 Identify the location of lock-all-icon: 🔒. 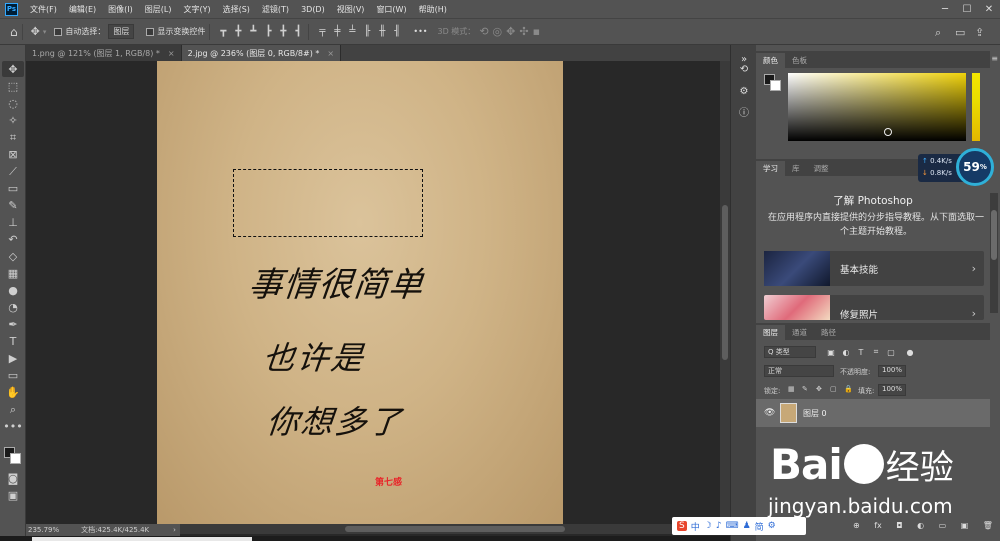
(848, 389).